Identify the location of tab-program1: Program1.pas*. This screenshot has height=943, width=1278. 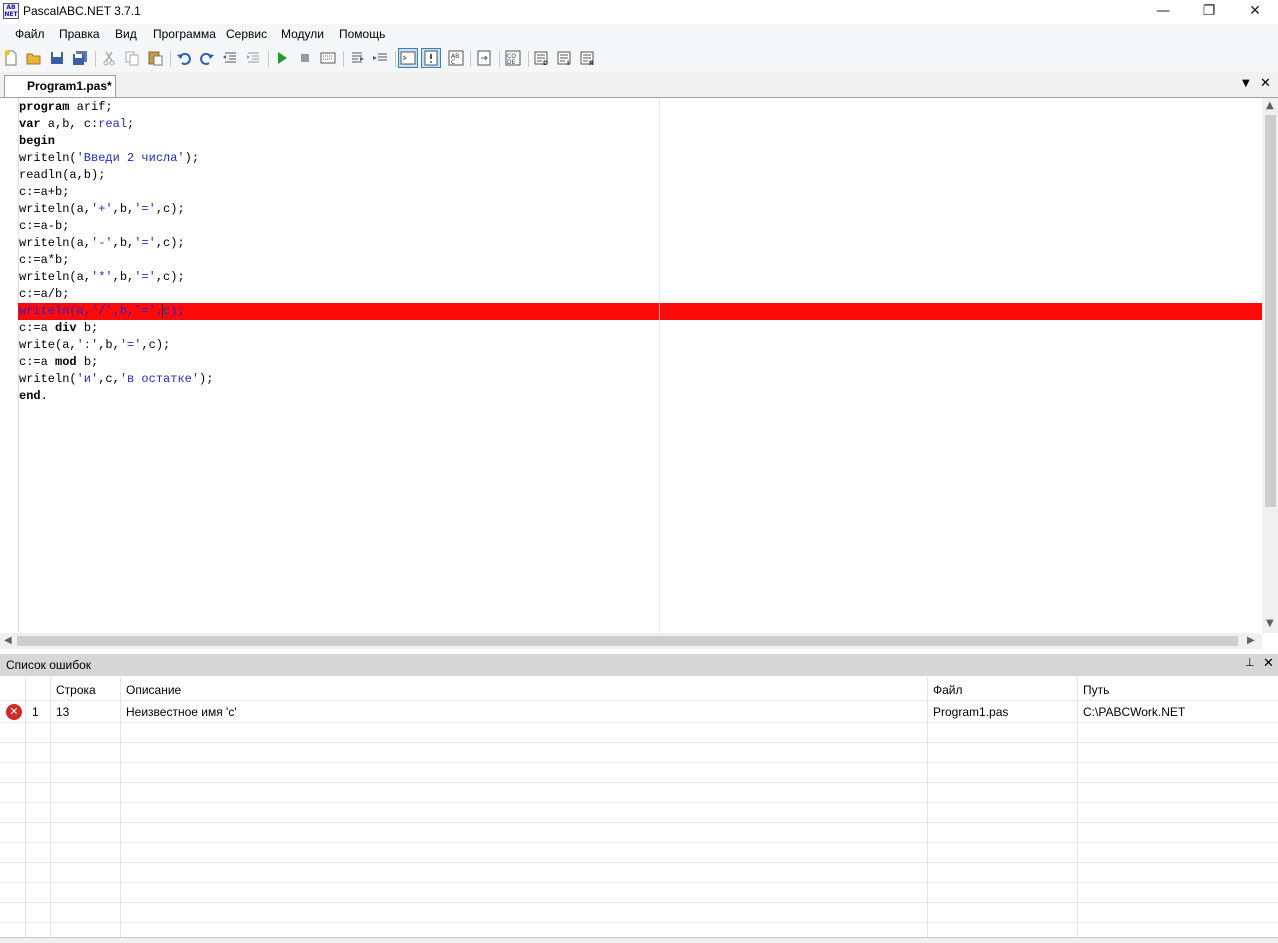
(60, 86).